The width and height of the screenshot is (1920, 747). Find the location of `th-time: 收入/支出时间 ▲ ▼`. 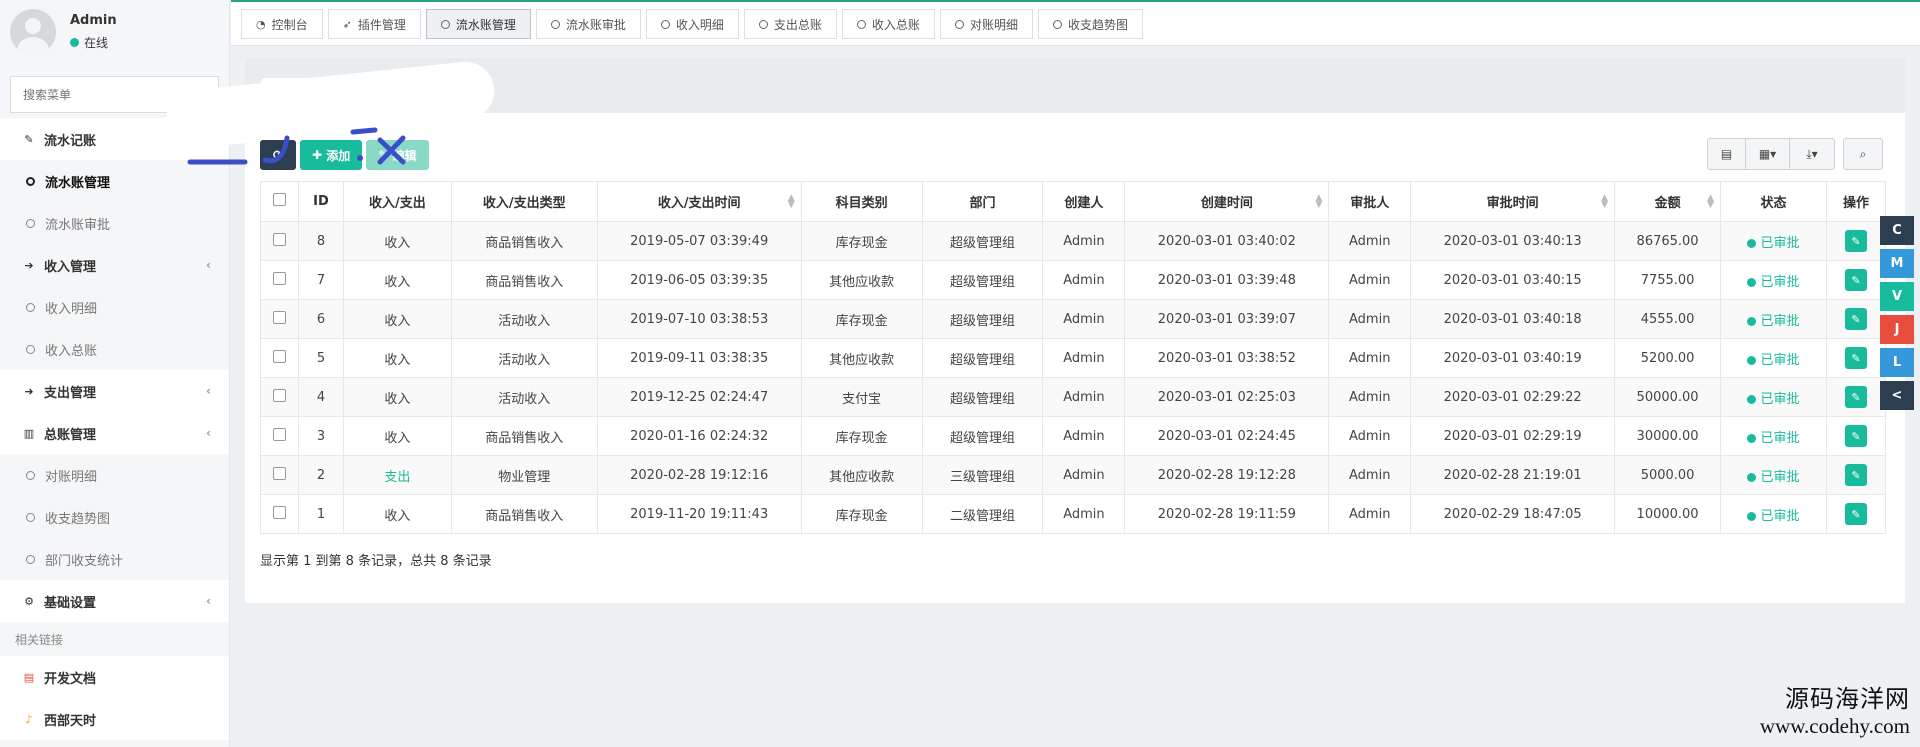

th-time: 收入/支出时间 ▲ ▼ is located at coordinates (699, 201).